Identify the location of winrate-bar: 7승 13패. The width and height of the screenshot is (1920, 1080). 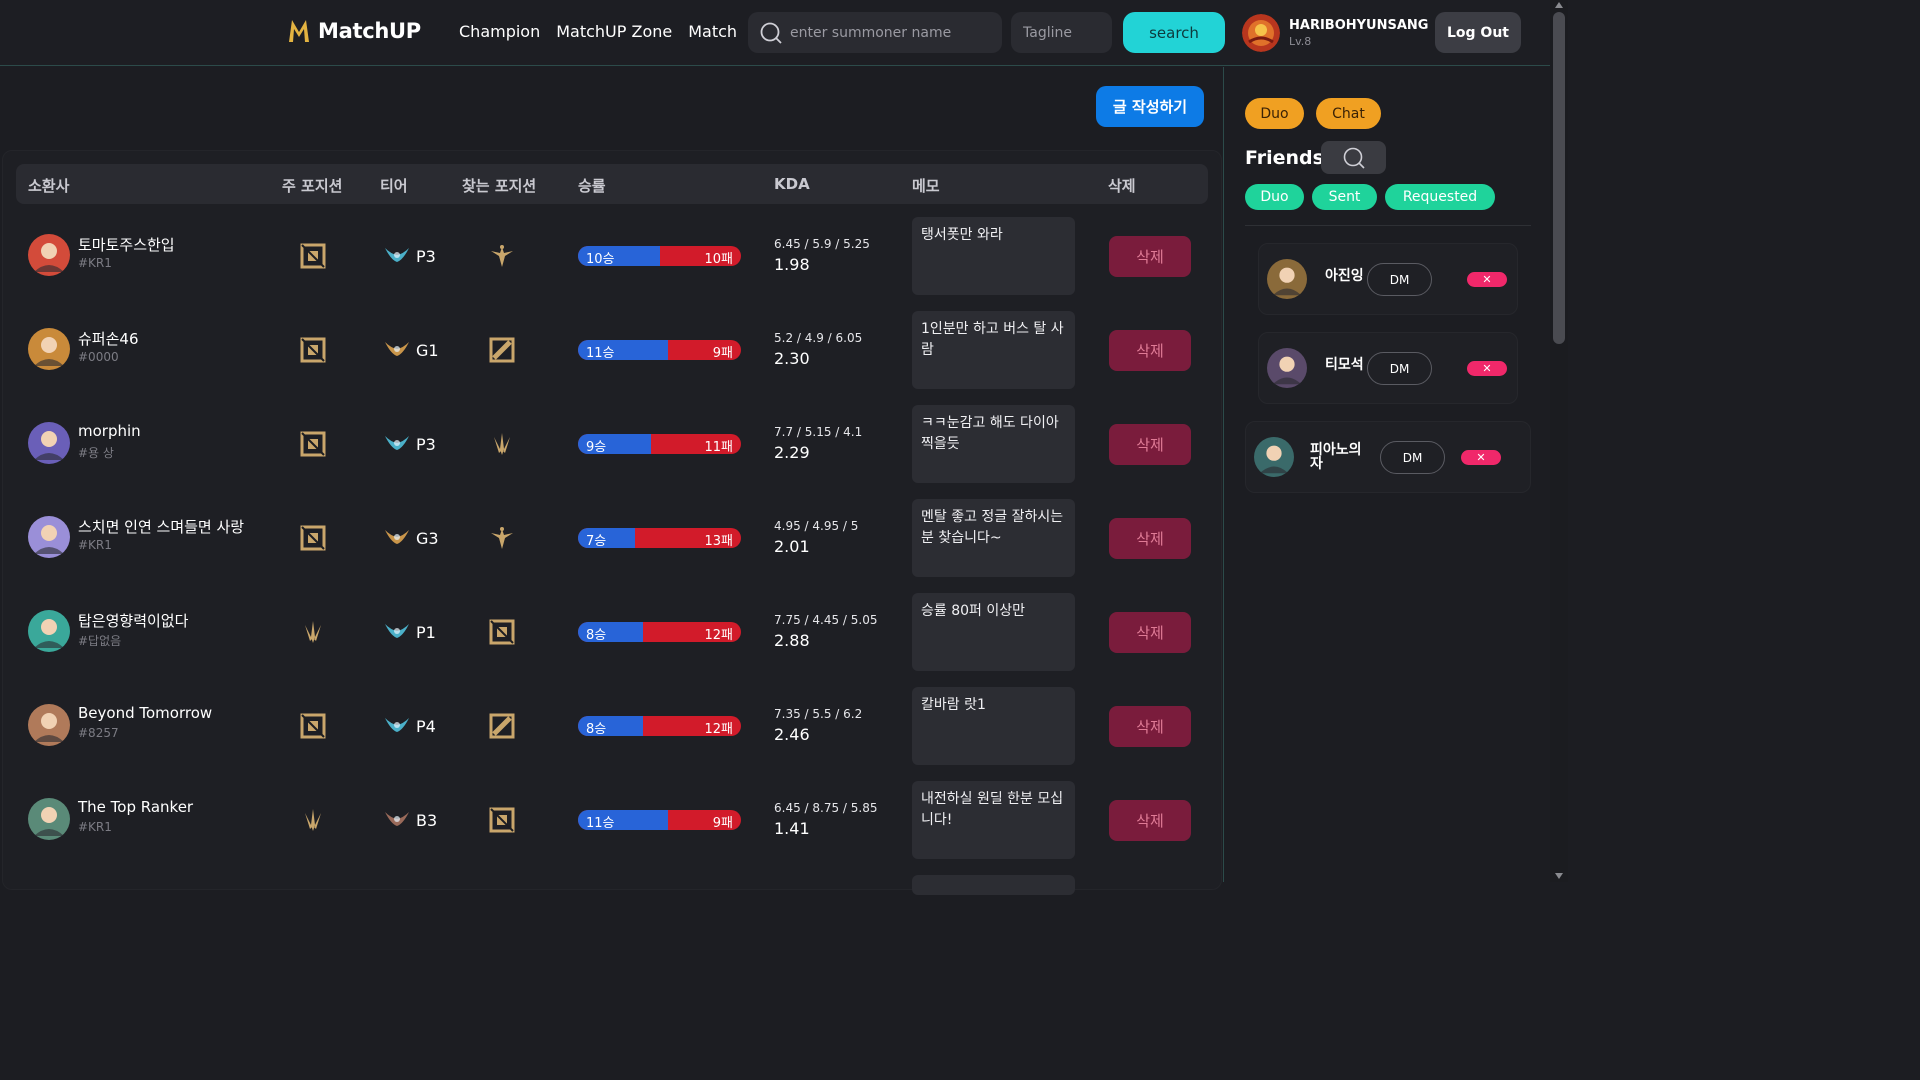
(659, 538).